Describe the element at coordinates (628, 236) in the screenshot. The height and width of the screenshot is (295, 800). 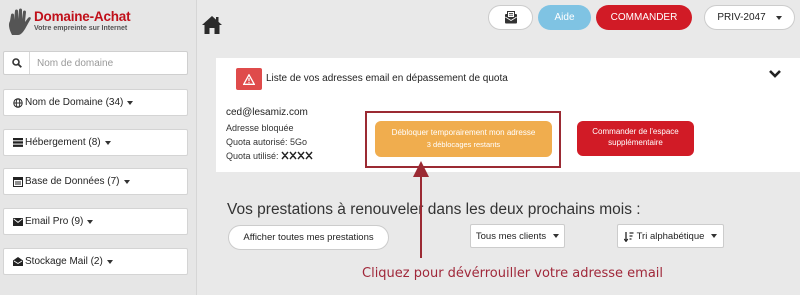
I see `sort-icon` at that location.